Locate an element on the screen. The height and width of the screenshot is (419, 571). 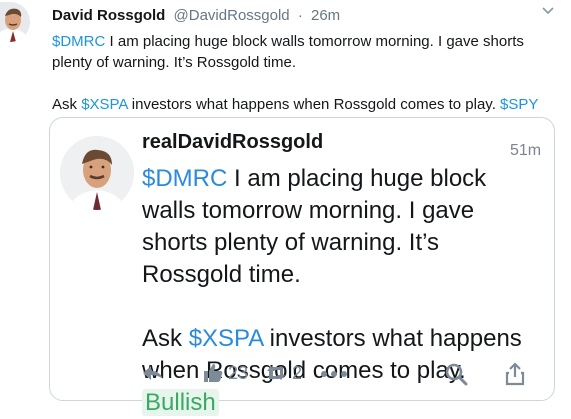
author-handle: @DavidRossgold is located at coordinates (232, 15).